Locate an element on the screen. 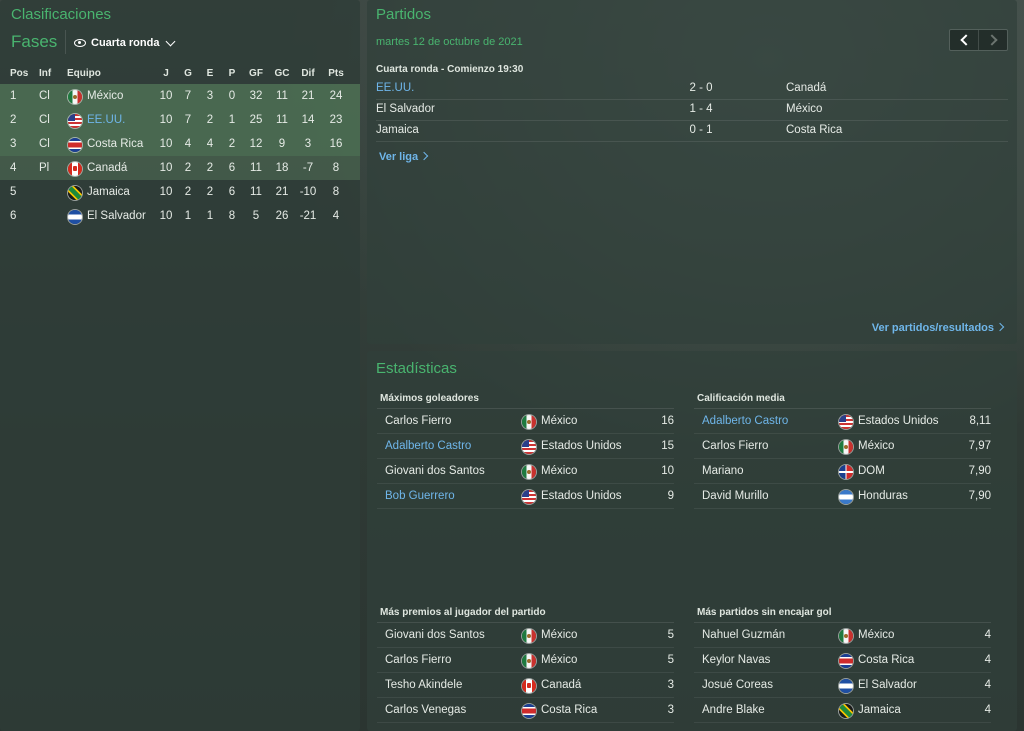 The image size is (1024, 731). previous-day-button is located at coordinates (964, 40).